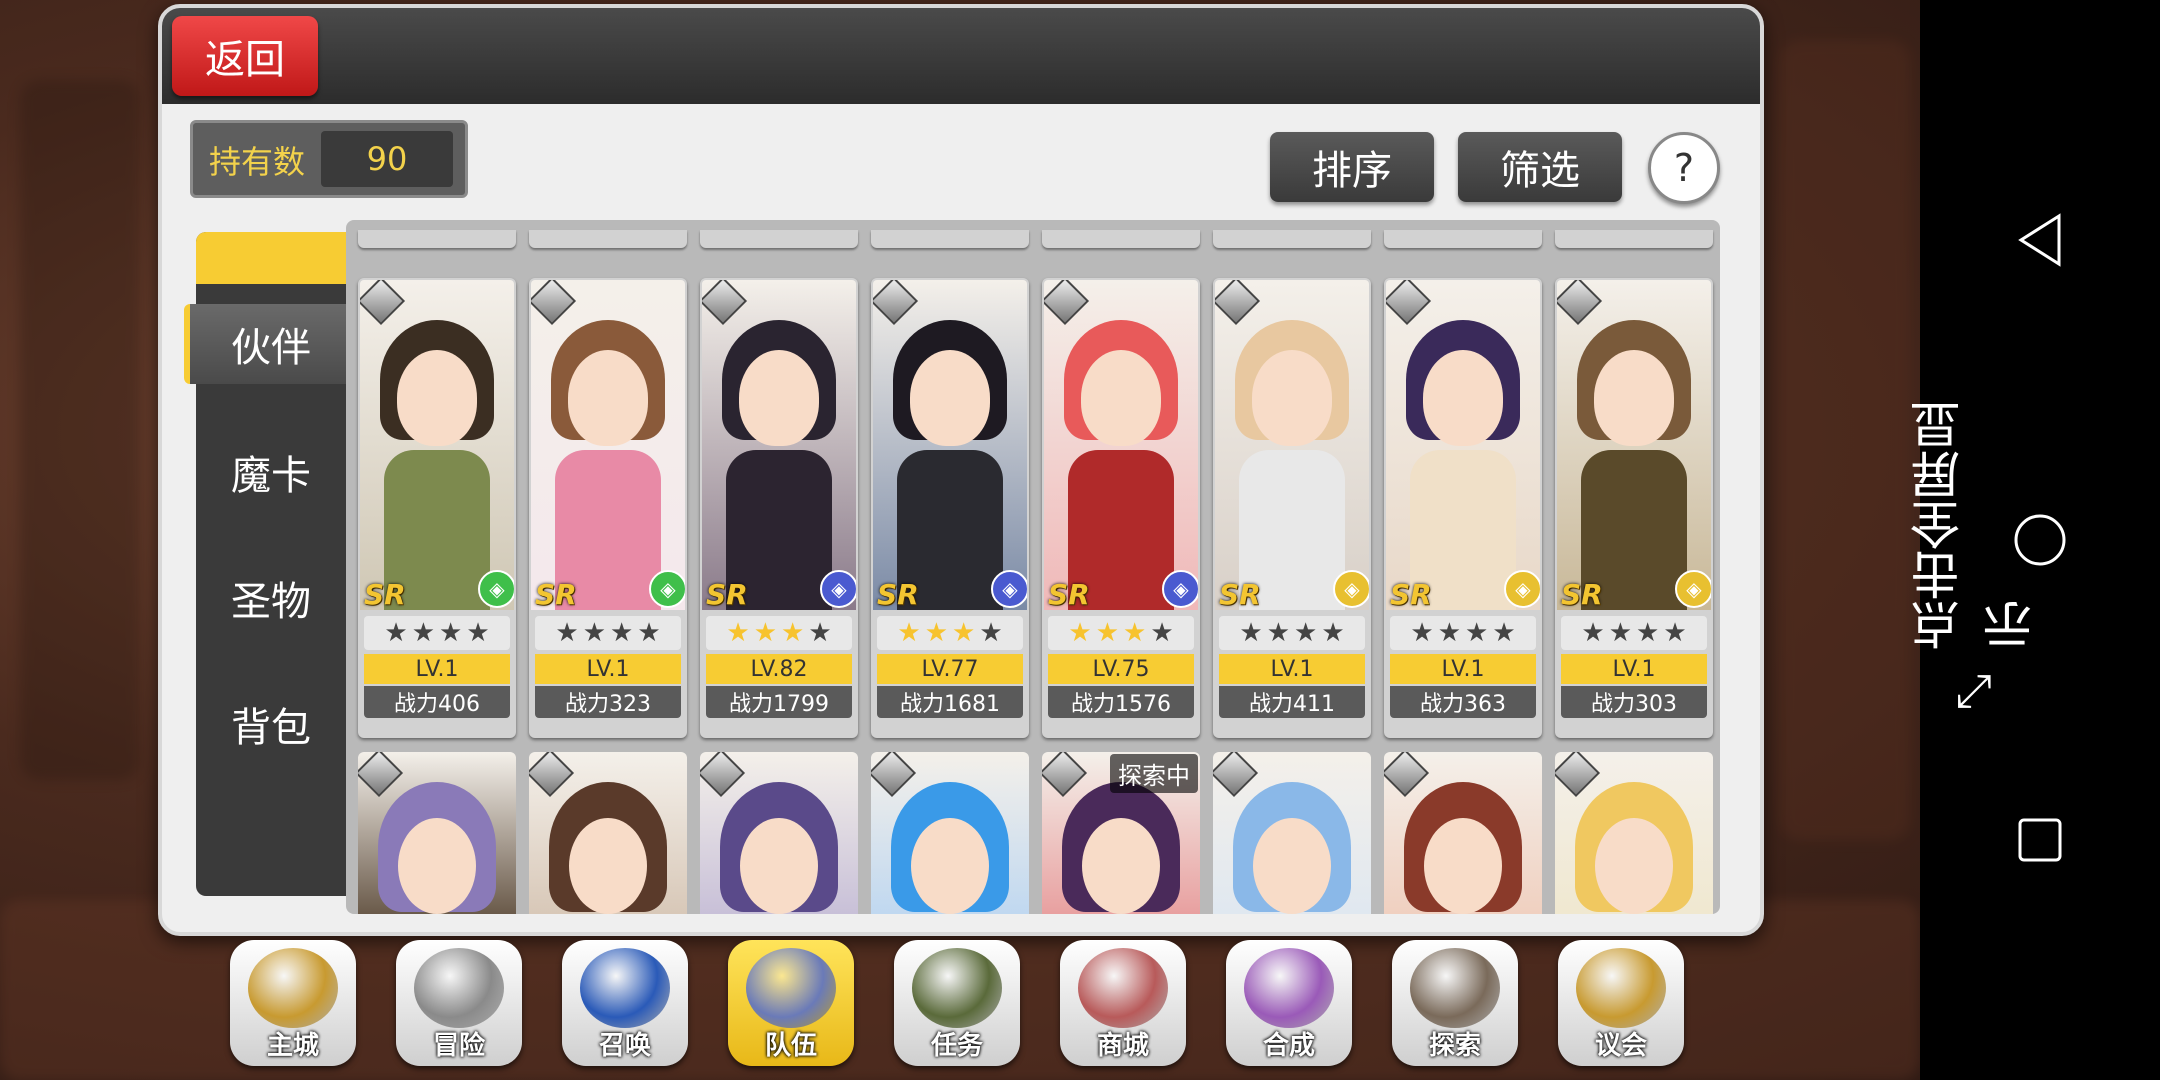 Image resolution: width=2160 pixels, height=1080 pixels. Describe the element at coordinates (268, 344) in the screenshot. I see `side-tab-partner: 伙伴` at that location.